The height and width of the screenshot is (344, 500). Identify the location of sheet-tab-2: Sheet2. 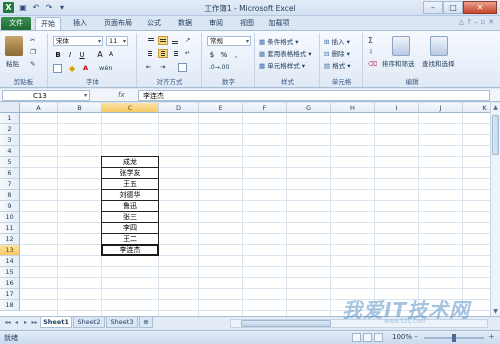
(89, 322).